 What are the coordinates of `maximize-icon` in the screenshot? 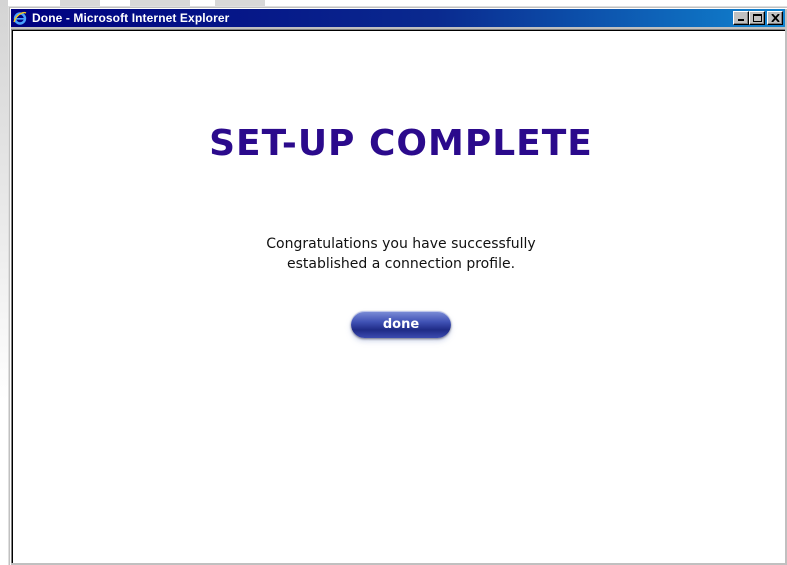 It's located at (757, 18).